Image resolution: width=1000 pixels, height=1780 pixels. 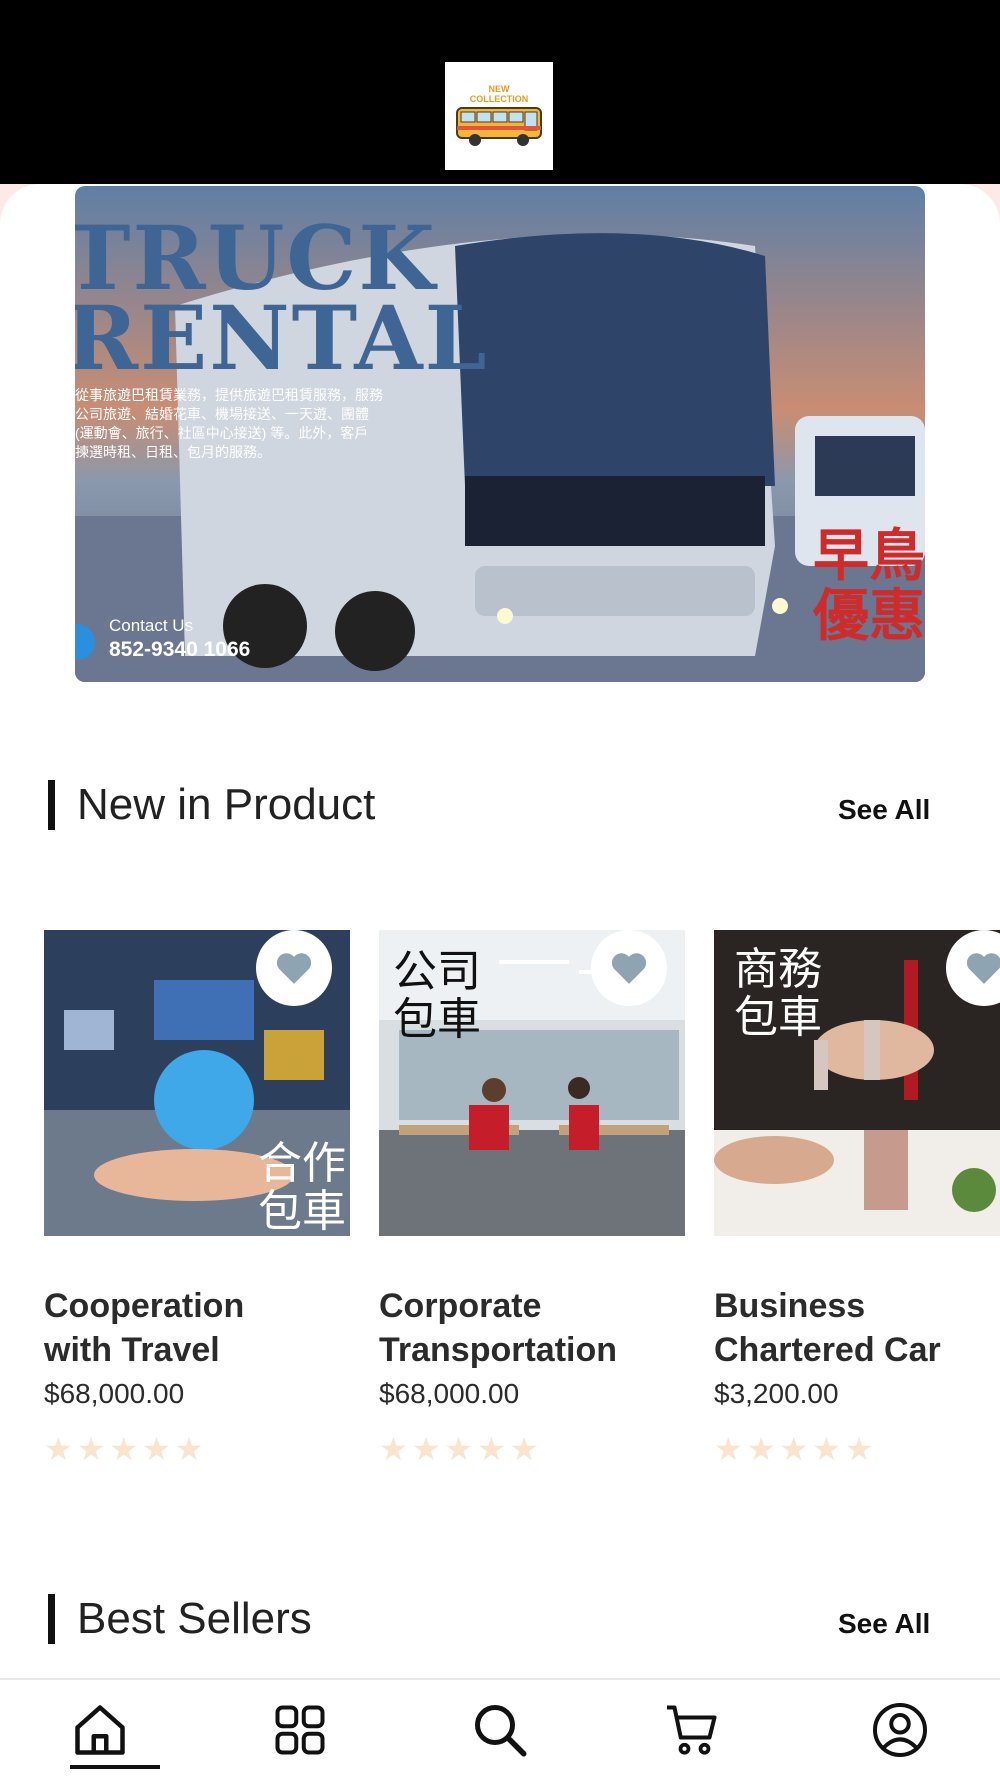 I want to click on banner-contact: Contact Us 852-9340 1066, so click(x=179, y=639).